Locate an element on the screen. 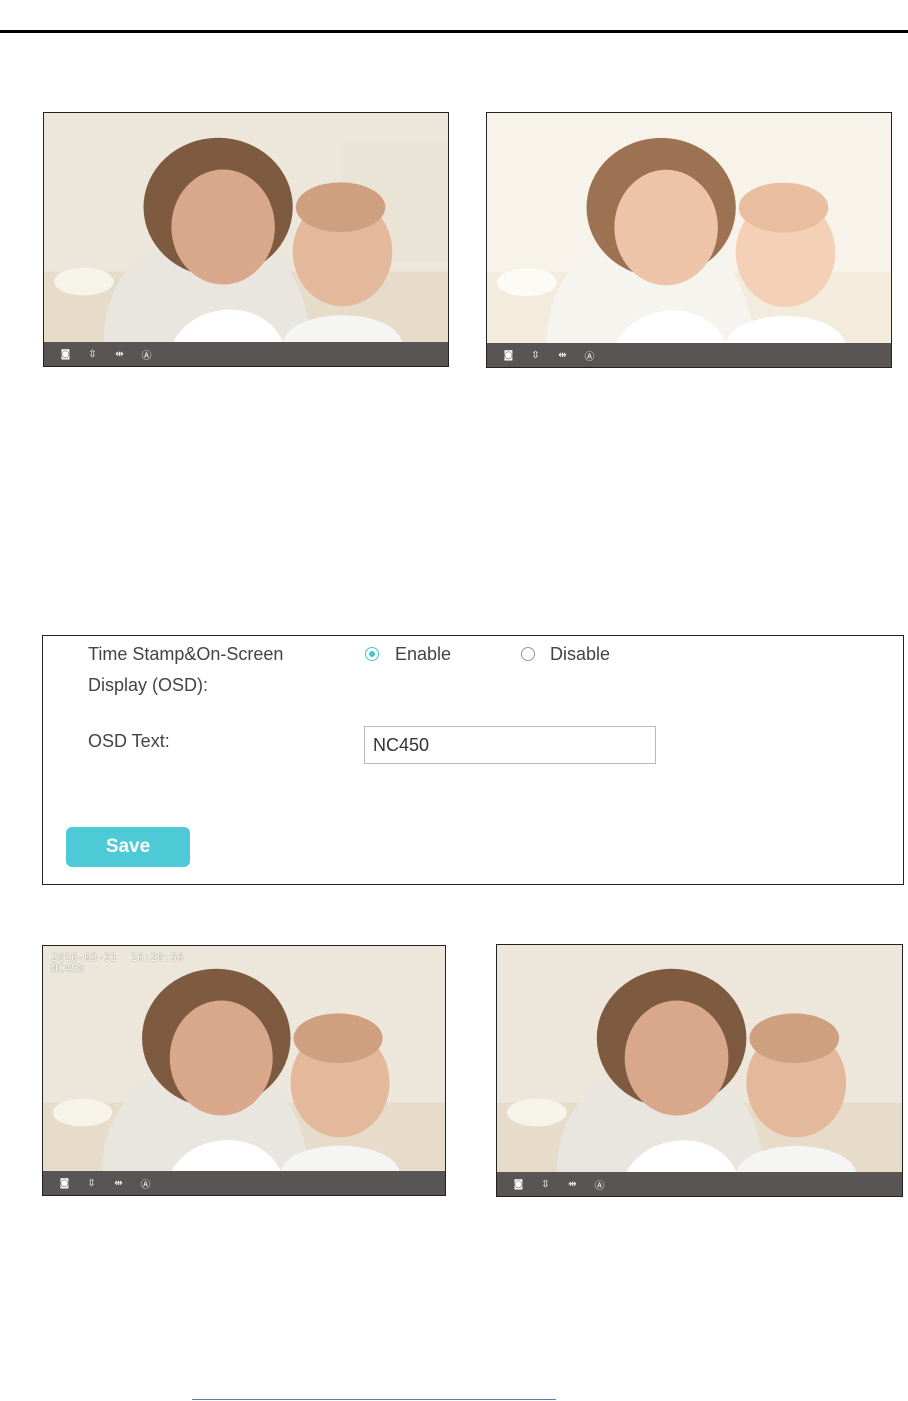 This screenshot has height=1401, width=908. save-button: Save is located at coordinates (128, 847).